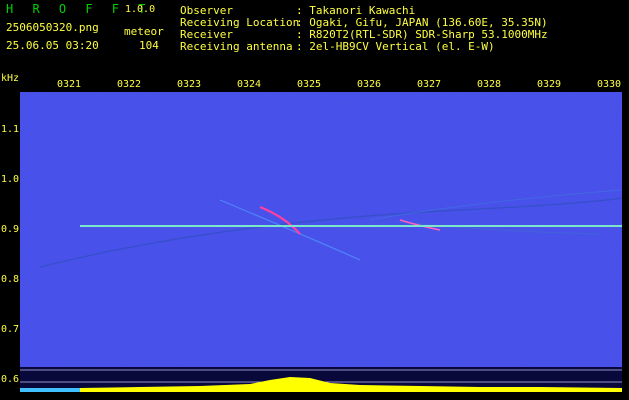 The width and height of the screenshot is (629, 400). What do you see at coordinates (52, 45) in the screenshot?
I see `date-time: 25.06.05 03:20` at bounding box center [52, 45].